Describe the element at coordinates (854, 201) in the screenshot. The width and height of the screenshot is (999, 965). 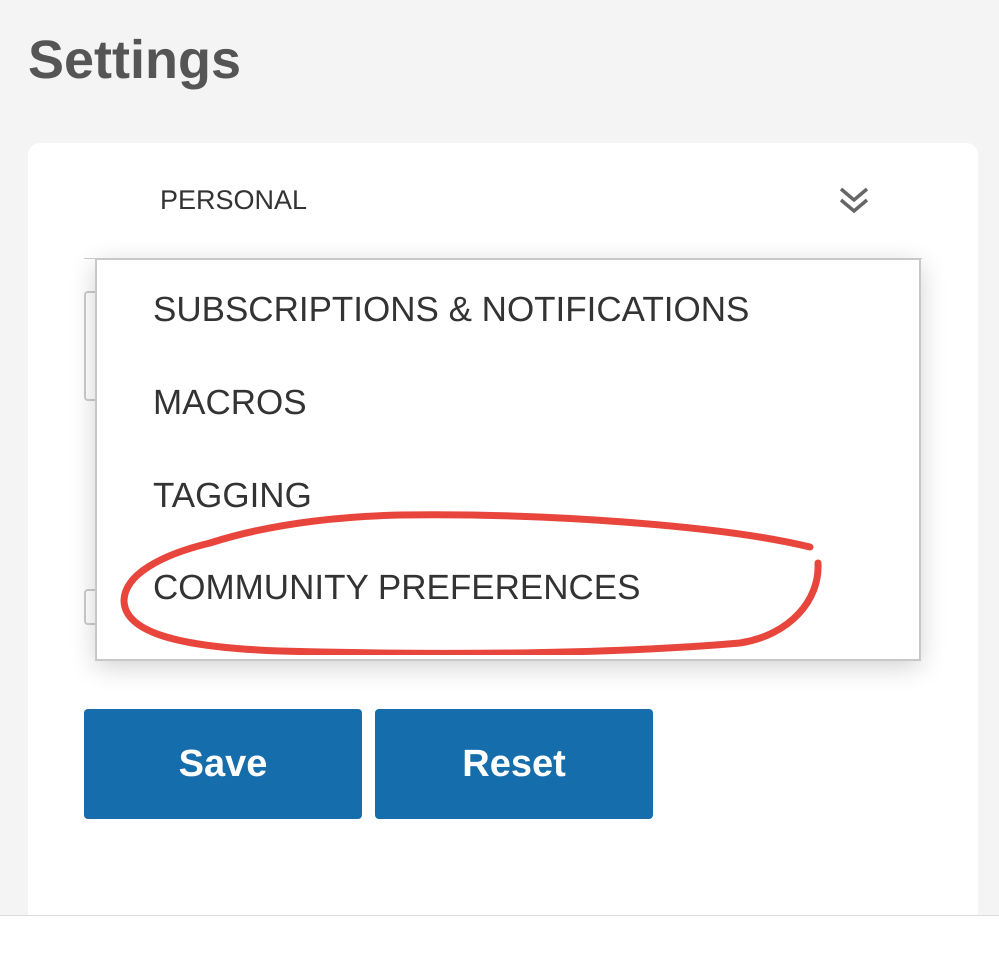
I see `double-chevron-icon` at that location.